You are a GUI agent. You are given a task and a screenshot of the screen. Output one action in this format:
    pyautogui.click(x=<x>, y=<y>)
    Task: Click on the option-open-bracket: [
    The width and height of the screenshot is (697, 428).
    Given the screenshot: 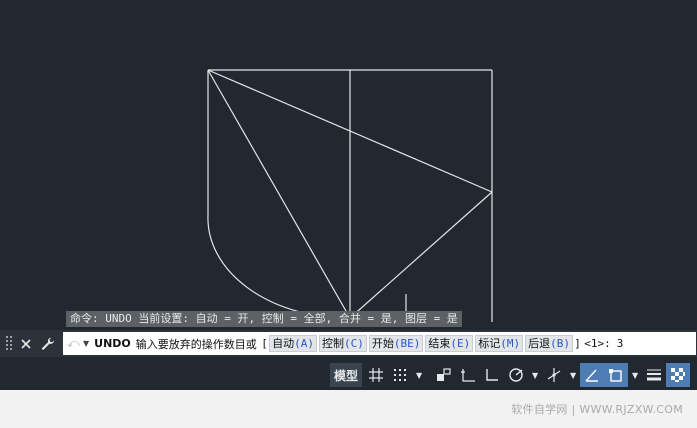 What is the action you would take?
    pyautogui.click(x=265, y=343)
    